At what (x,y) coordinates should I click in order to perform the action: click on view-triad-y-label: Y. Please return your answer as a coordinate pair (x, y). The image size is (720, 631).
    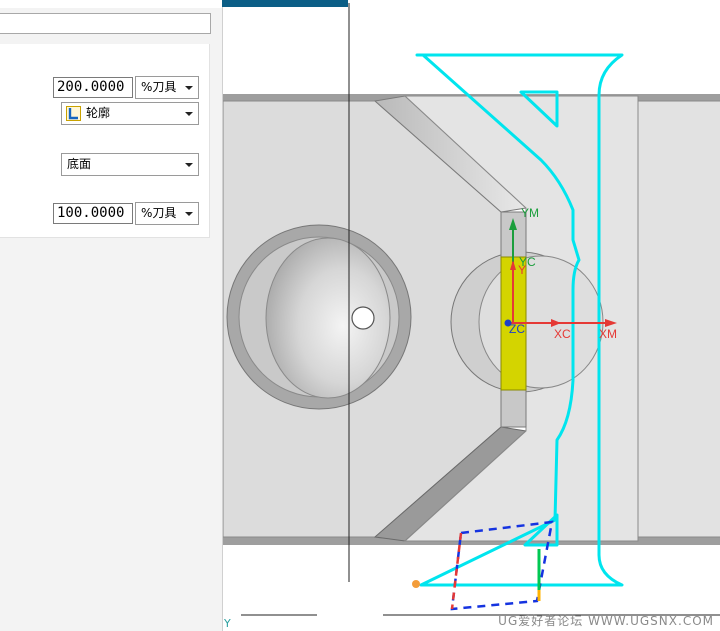
    Looking at the image, I should click on (227, 623).